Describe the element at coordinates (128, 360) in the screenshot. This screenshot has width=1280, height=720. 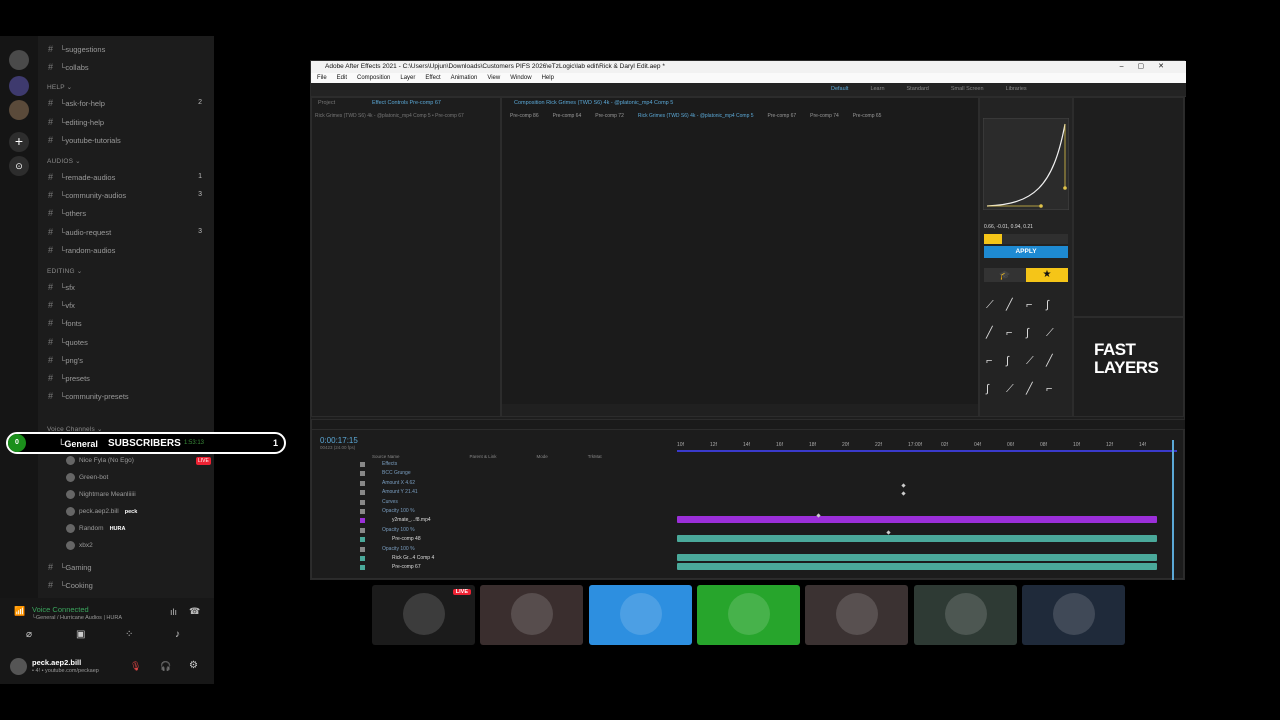
I see `channel-item: # └png's` at that location.